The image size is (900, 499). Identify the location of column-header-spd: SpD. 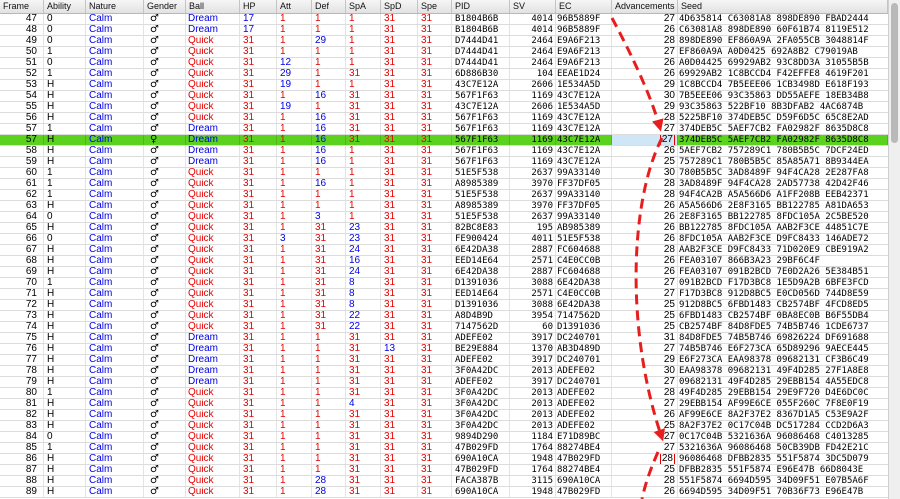
(399, 6).